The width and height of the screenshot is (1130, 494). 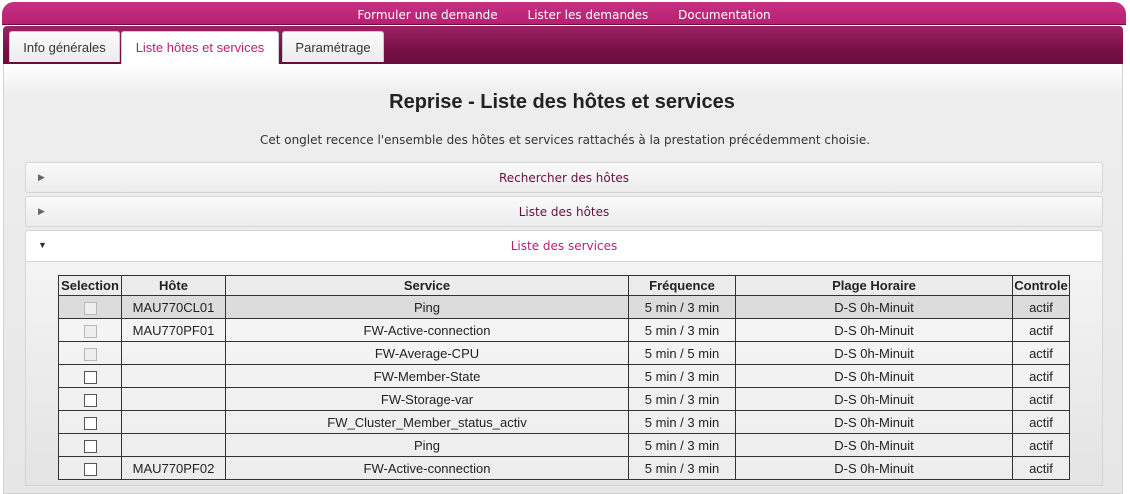 I want to click on accordion-label: Liste des services, so click(x=564, y=246).